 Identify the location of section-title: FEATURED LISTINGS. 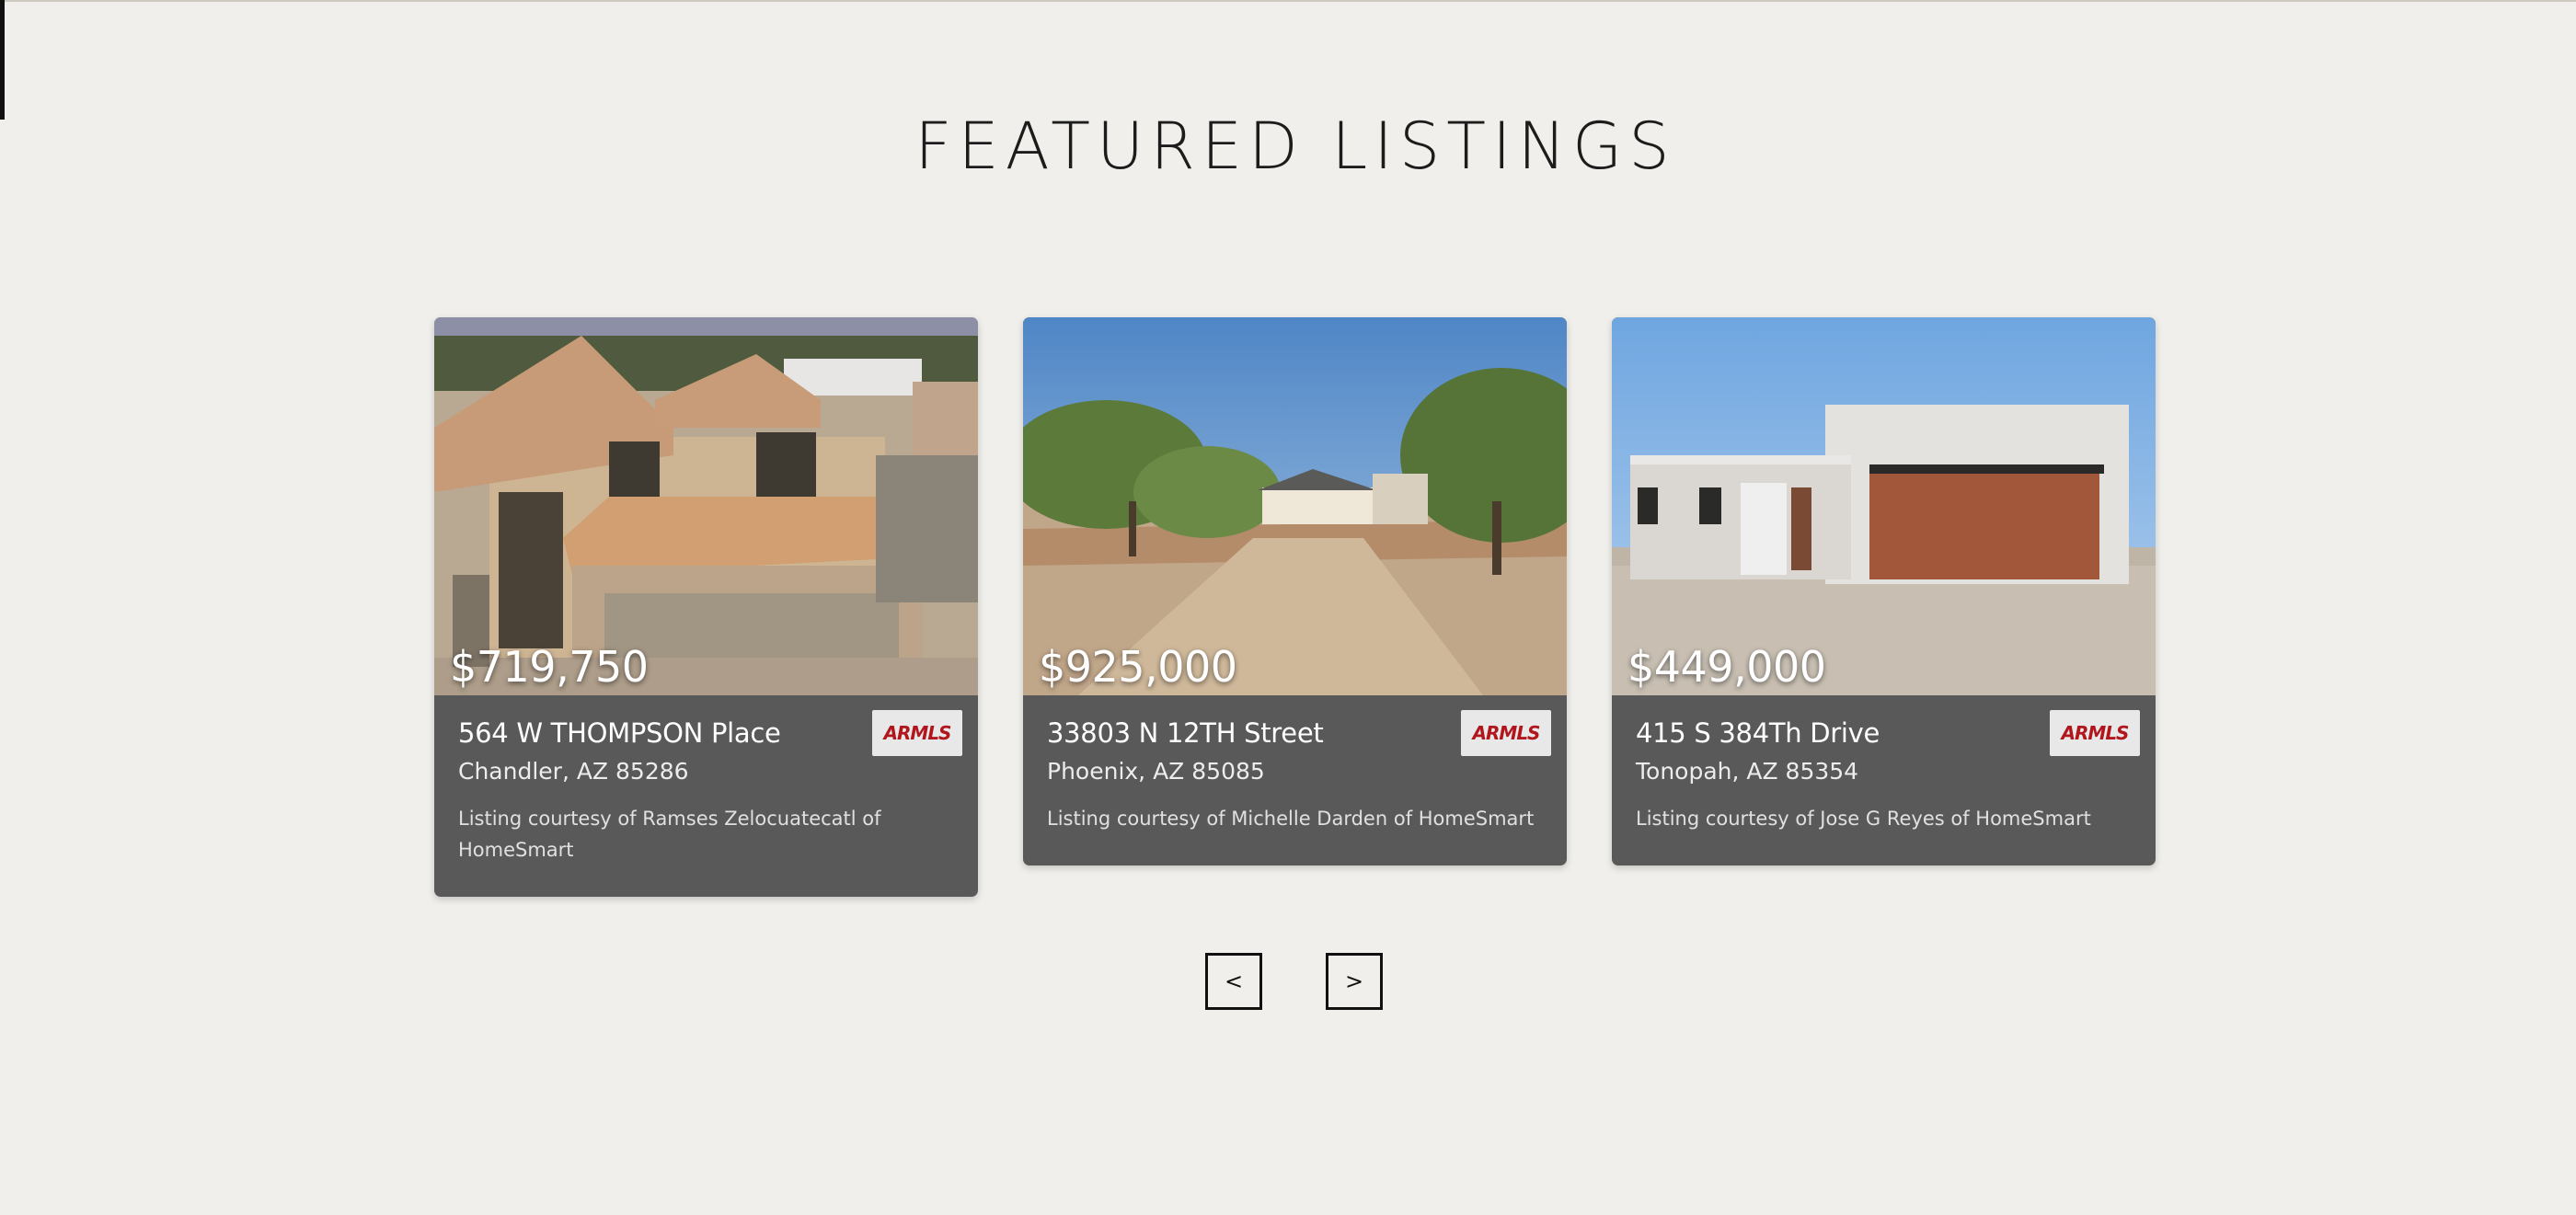
(1295, 146).